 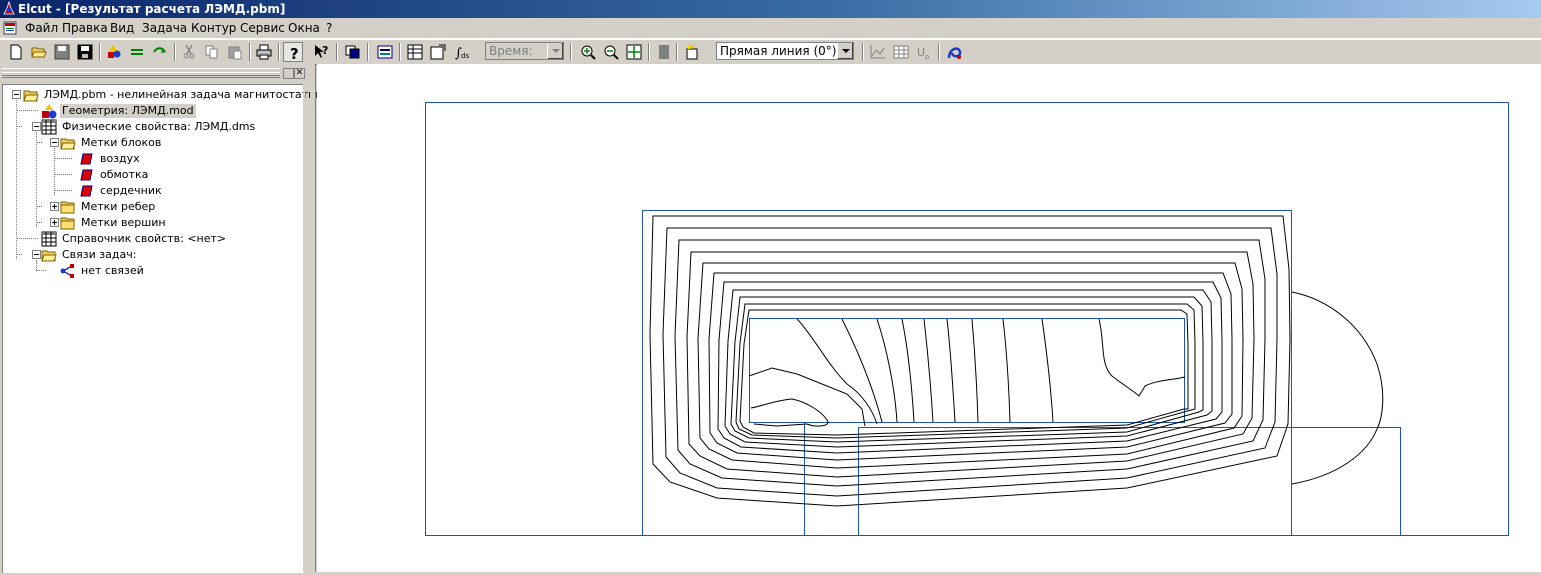 What do you see at coordinates (461, 52) in the screenshot?
I see `integral-ds-button: ∫ ds` at bounding box center [461, 52].